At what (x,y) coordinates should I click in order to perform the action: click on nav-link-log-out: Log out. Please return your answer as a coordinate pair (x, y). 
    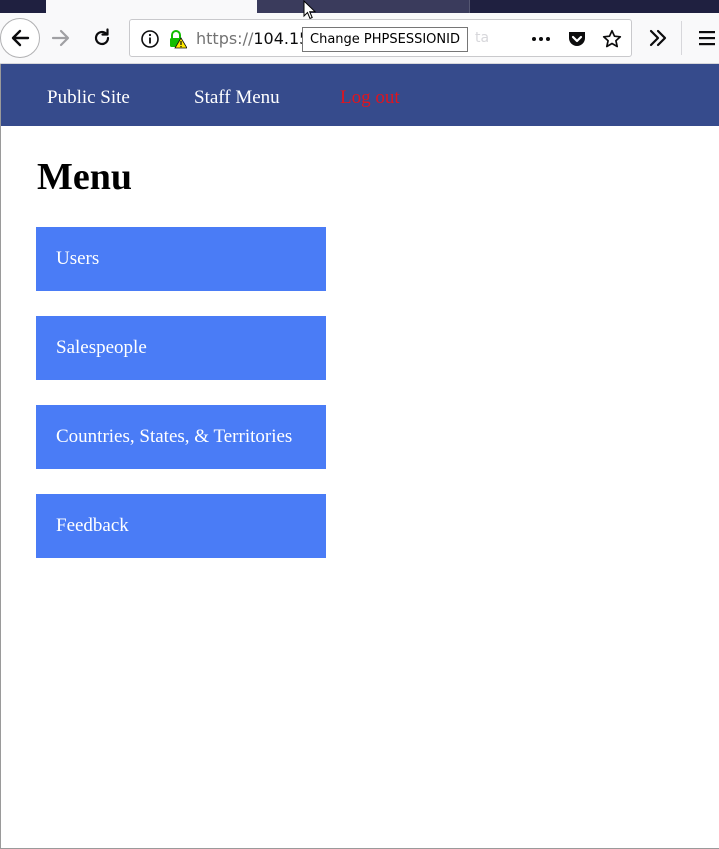
    Looking at the image, I should click on (370, 98).